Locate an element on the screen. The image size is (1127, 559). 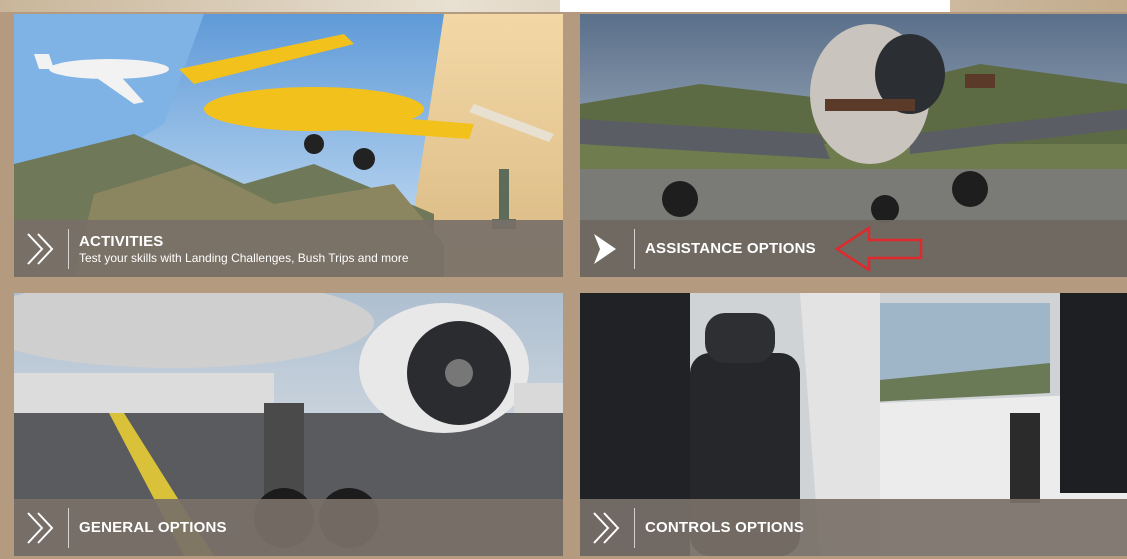
assistance-options-title: ASSISTANCE OPTIONS is located at coordinates (730, 248).